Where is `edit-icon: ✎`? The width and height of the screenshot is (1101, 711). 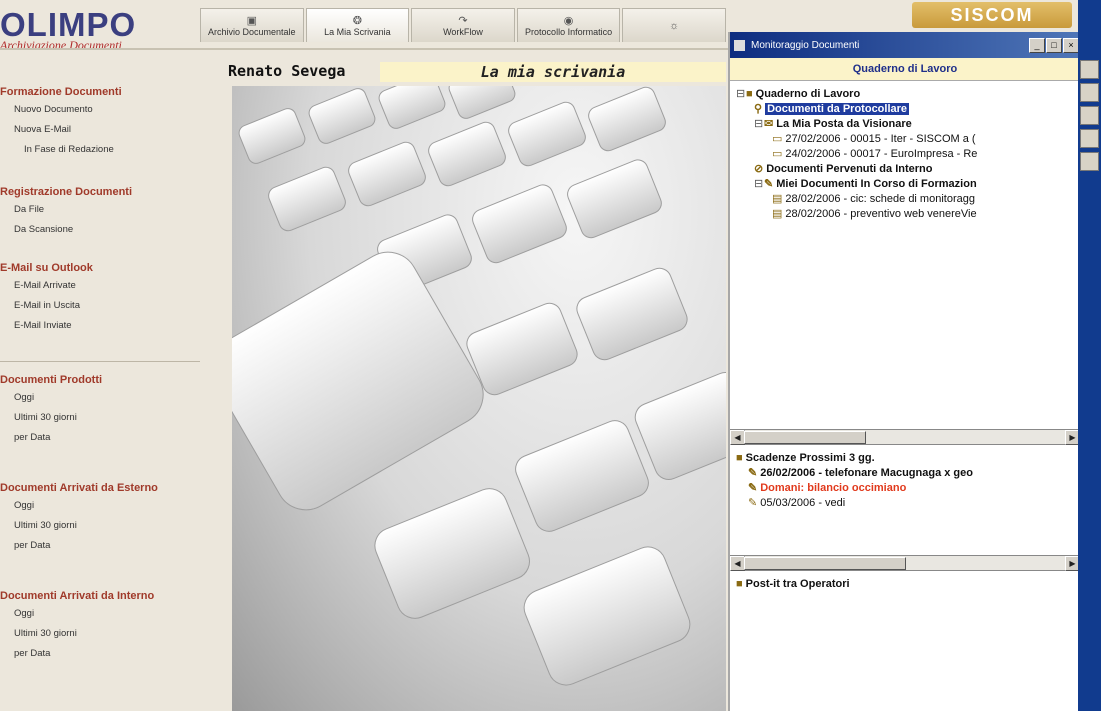
edit-icon: ✎ is located at coordinates (769, 184).